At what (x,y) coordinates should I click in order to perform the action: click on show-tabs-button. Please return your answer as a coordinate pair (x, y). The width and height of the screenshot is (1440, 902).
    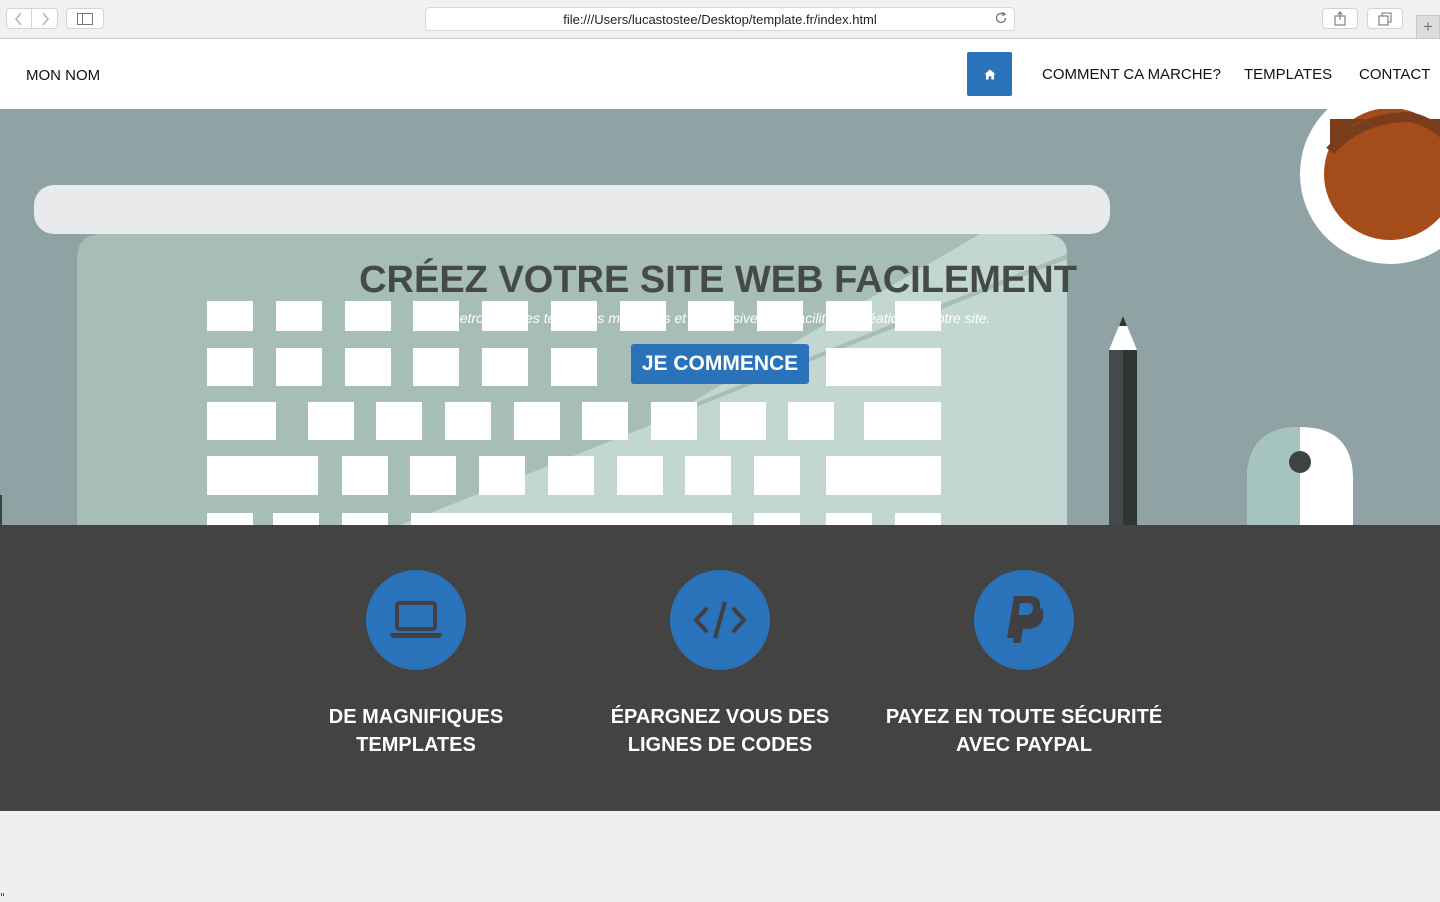
    Looking at the image, I should click on (1385, 18).